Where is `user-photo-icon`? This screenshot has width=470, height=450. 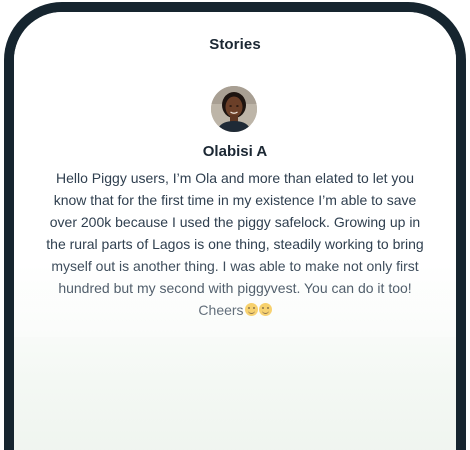 user-photo-icon is located at coordinates (234, 109).